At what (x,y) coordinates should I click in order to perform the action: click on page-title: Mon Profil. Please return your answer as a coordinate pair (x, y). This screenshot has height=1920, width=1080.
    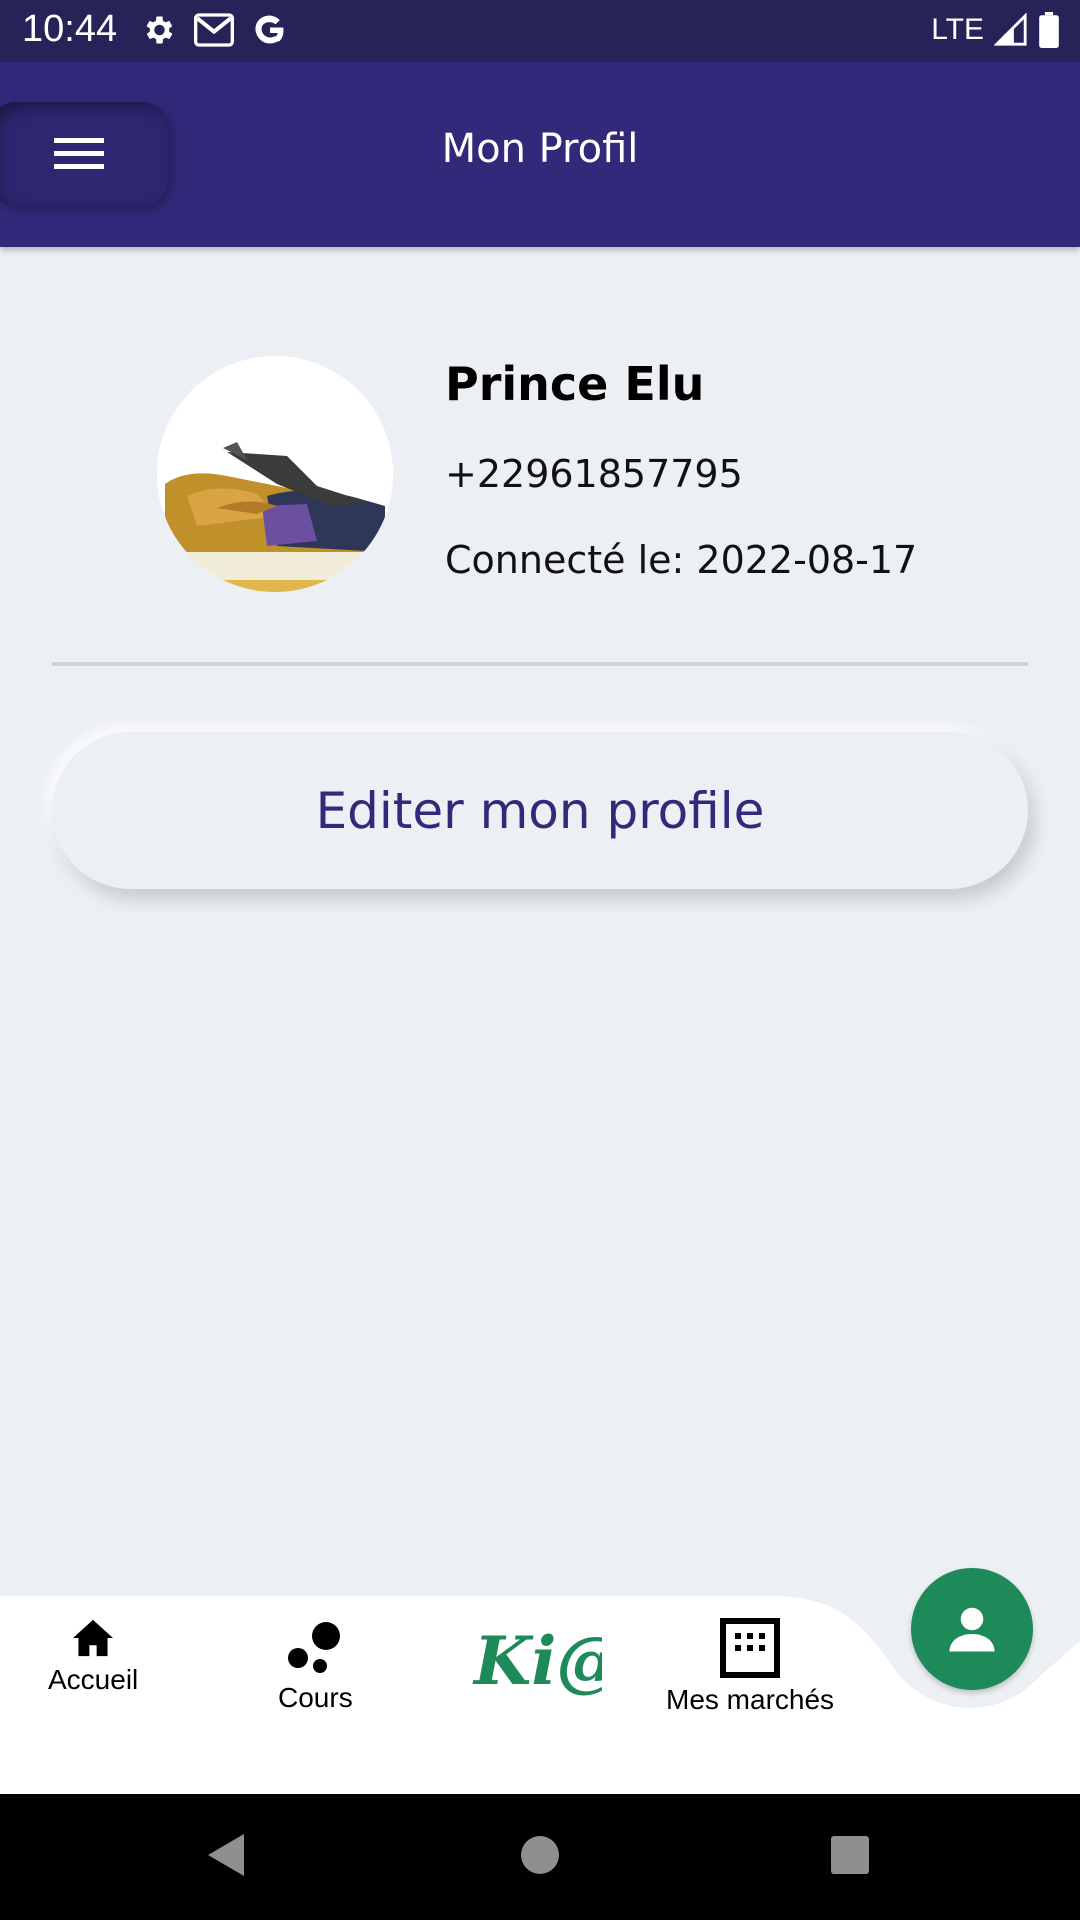
    Looking at the image, I should click on (540, 149).